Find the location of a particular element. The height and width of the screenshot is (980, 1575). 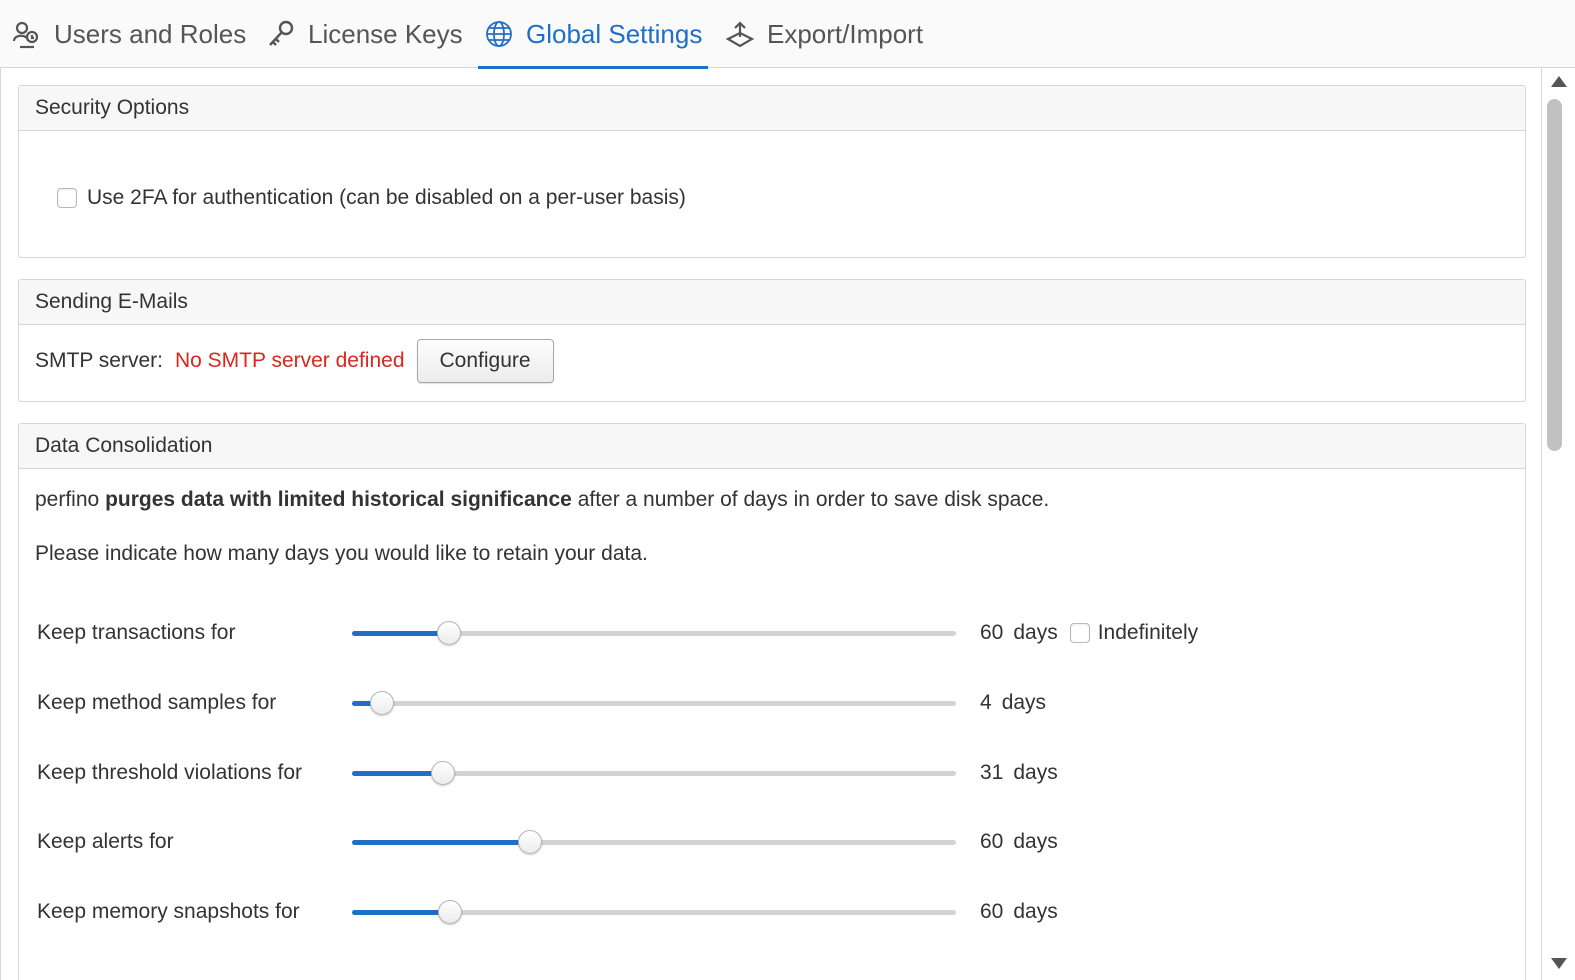

panel-title: Sending E-Mails is located at coordinates (772, 302).